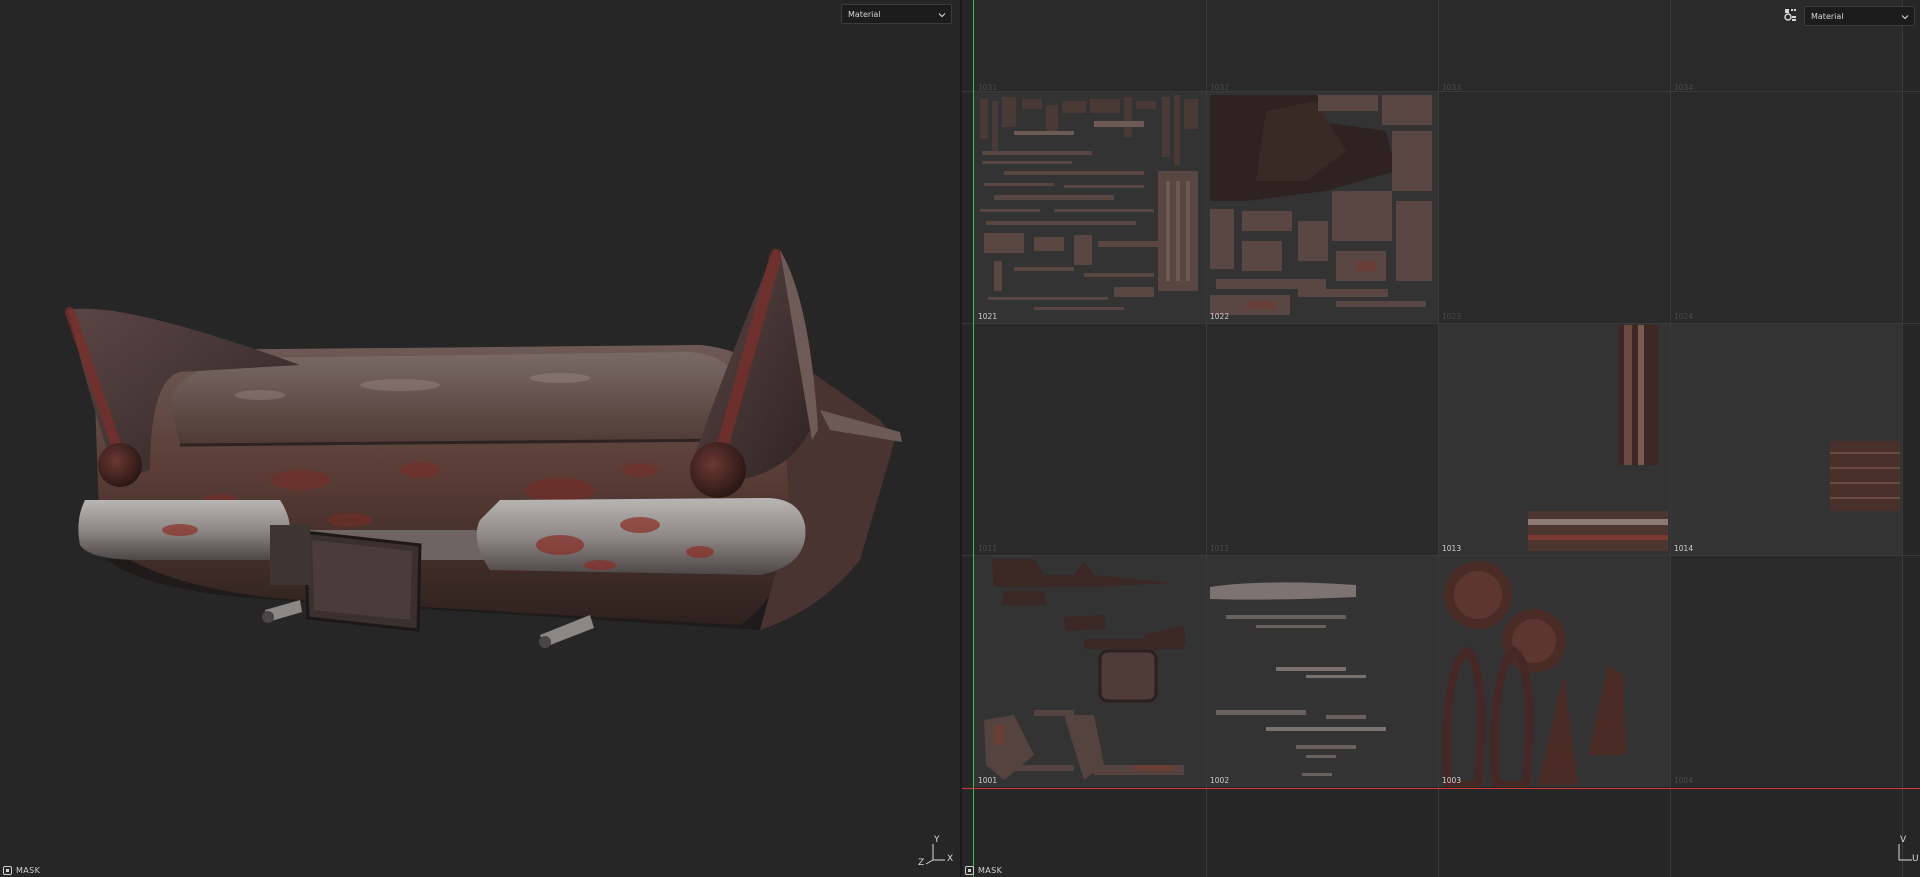  What do you see at coordinates (1090, 439) in the screenshot?
I see `uv-tile: 1011` at bounding box center [1090, 439].